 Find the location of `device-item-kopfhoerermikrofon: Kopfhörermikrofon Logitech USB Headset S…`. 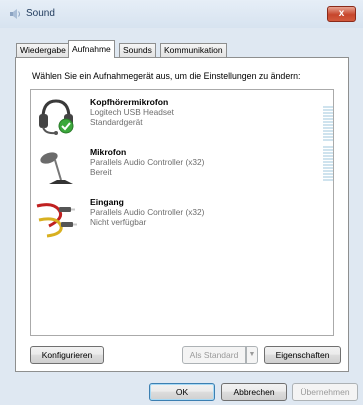

device-item-kopfhoerermikrofon: Kopfhörermikrofon Logitech USB Headset S… is located at coordinates (182, 119).